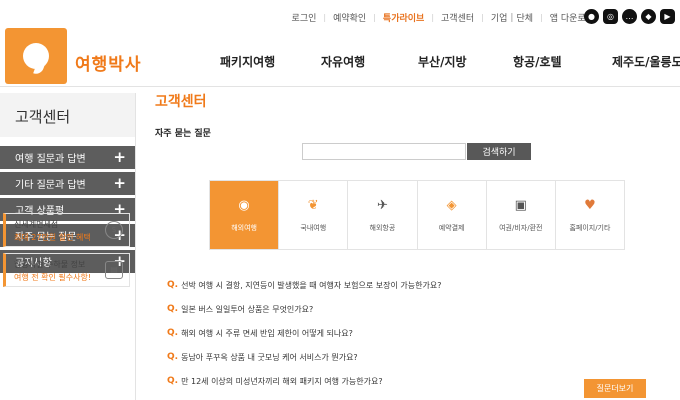  Describe the element at coordinates (50, 185) in the screenshot. I see `sidebar-item-label: 기타 질문과 답변` at that location.